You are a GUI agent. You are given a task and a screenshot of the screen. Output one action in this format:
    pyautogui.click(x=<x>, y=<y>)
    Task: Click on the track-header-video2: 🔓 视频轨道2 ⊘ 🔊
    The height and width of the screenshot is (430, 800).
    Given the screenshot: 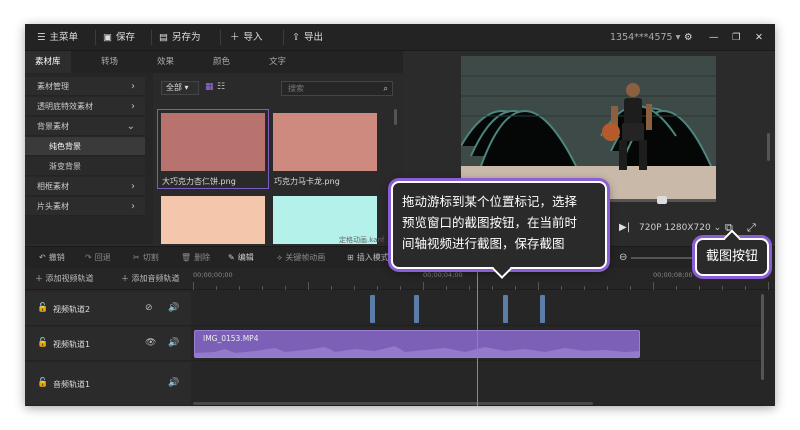 What is the action you would take?
    pyautogui.click(x=108, y=309)
    